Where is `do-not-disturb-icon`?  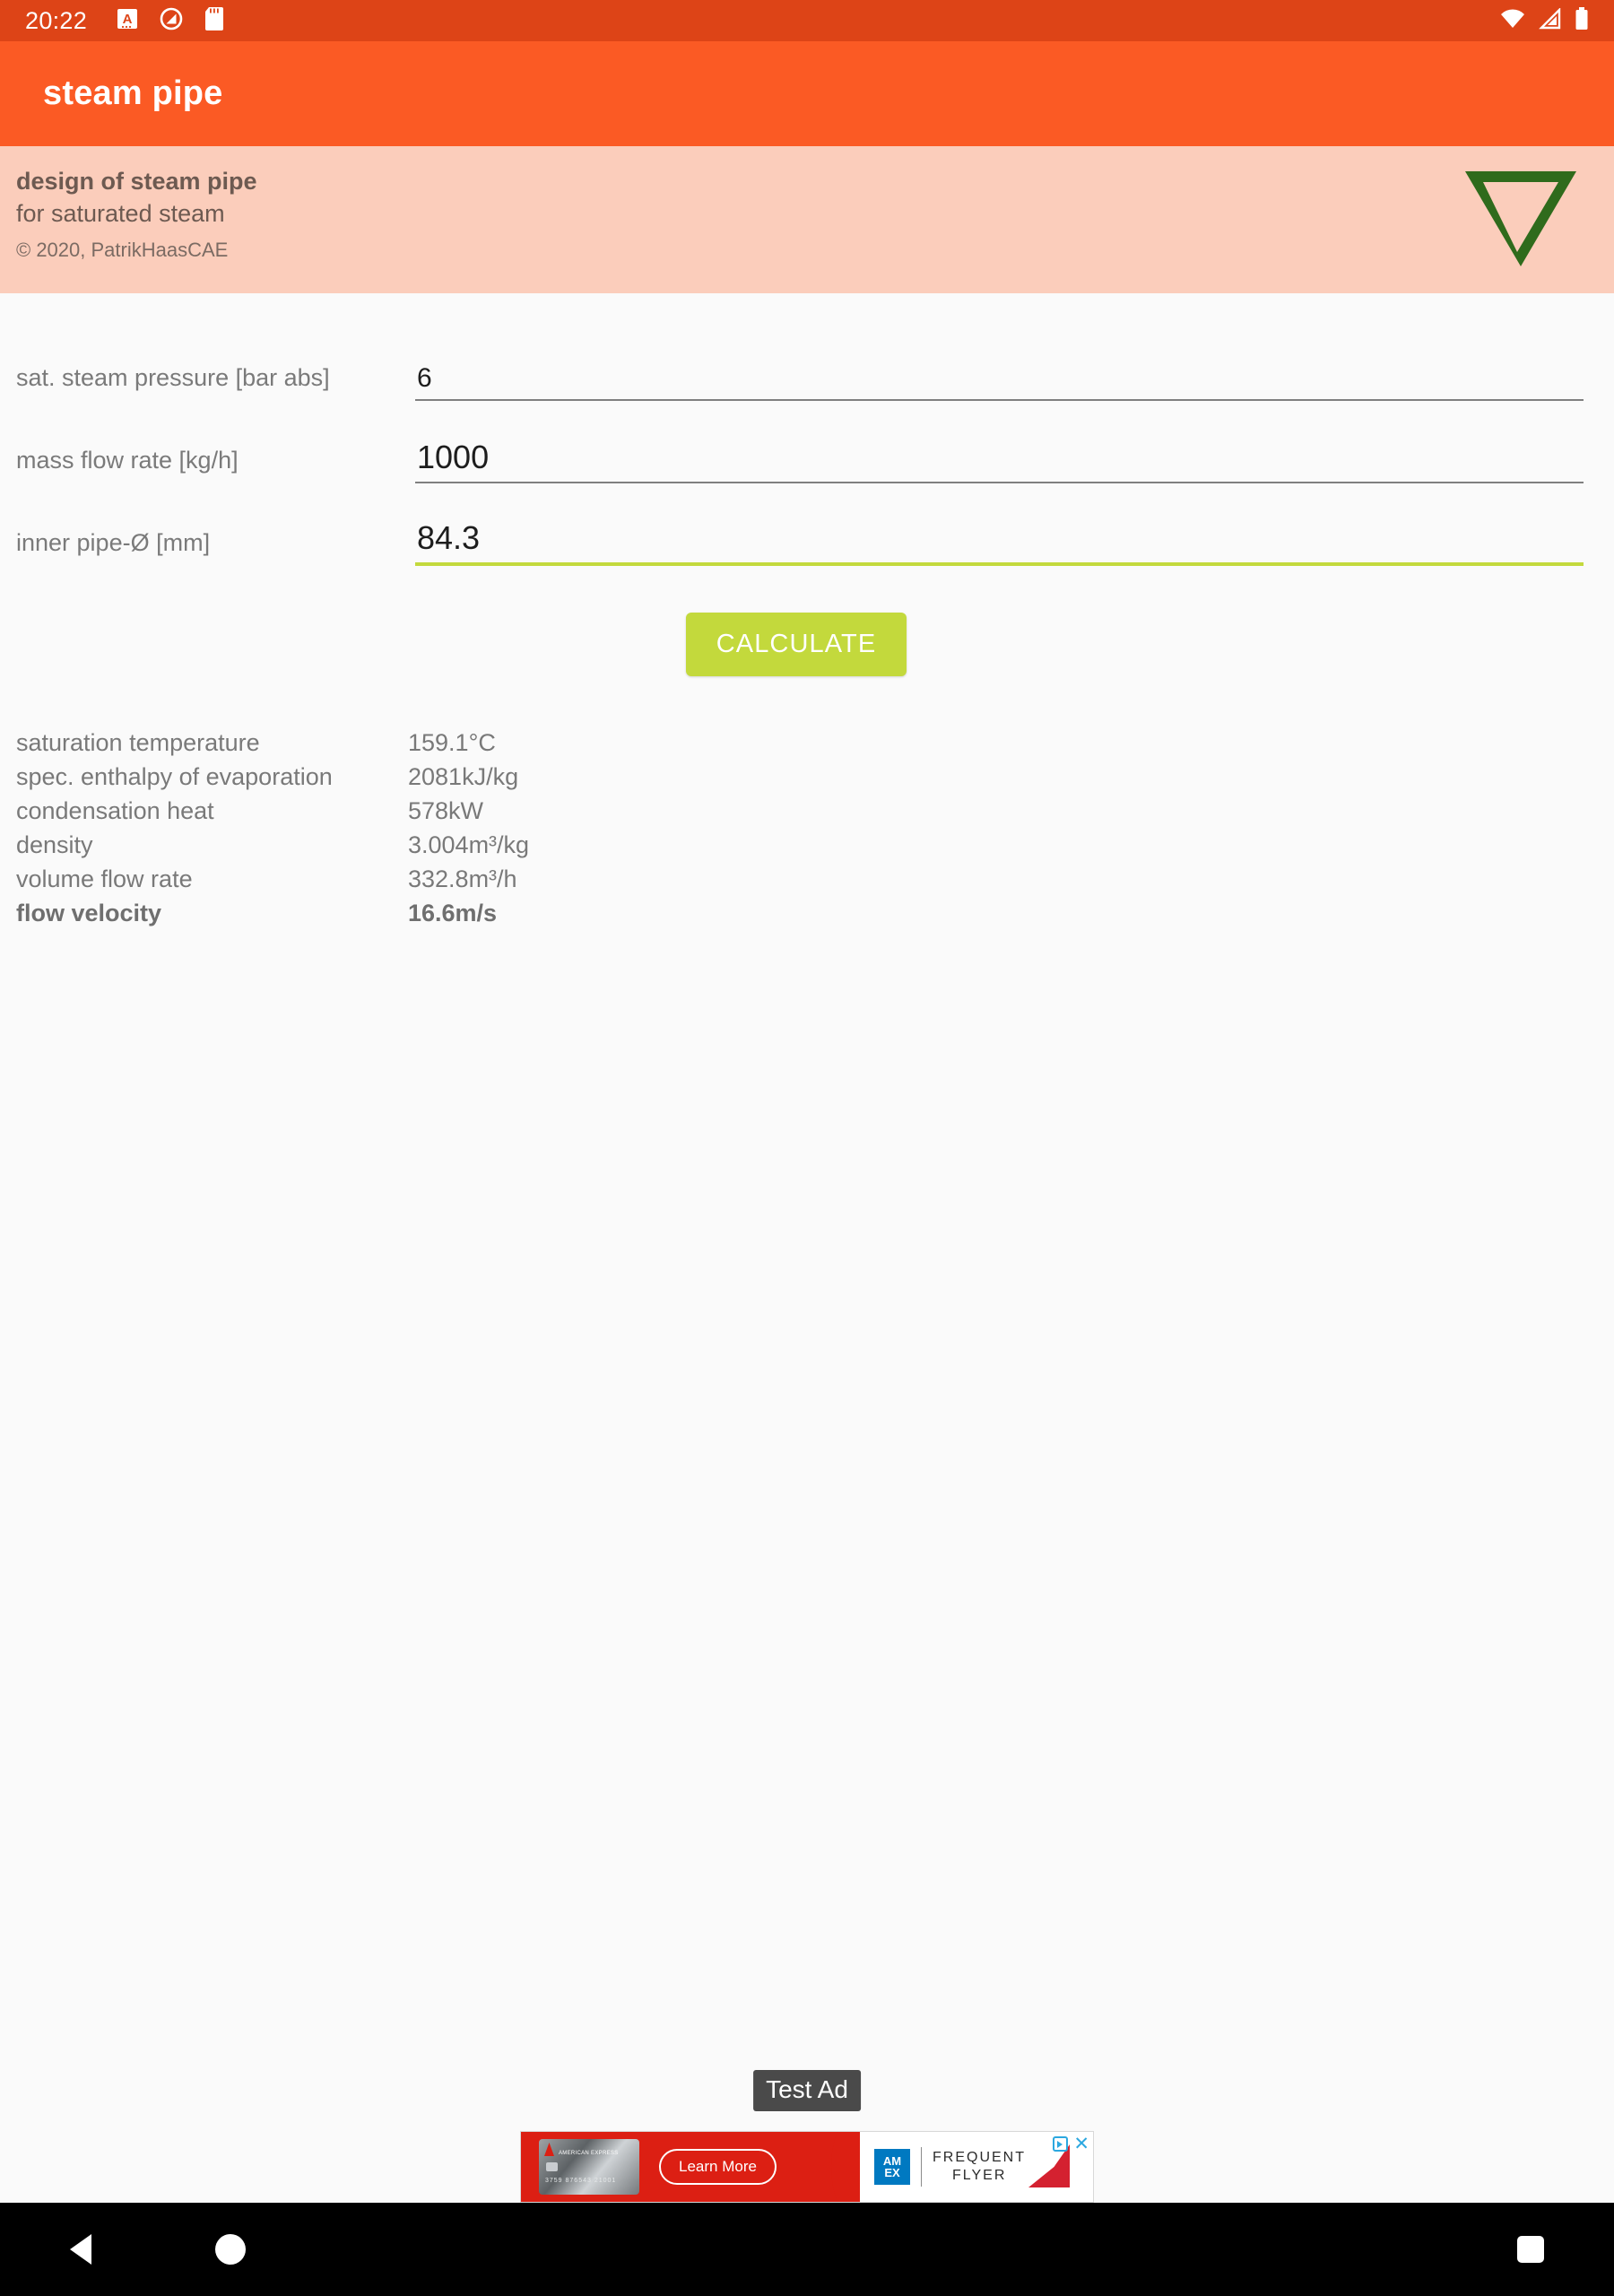
do-not-disturb-icon is located at coordinates (171, 21).